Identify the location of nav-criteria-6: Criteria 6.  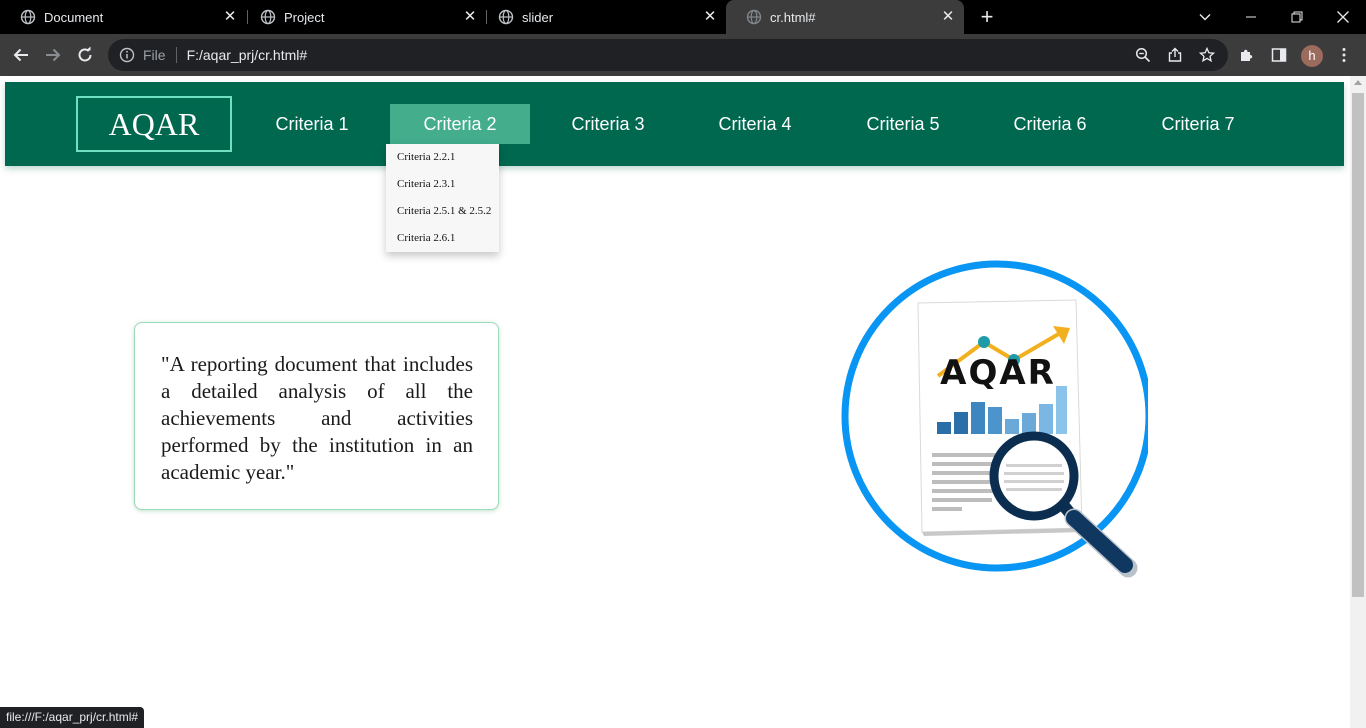
(1050, 124).